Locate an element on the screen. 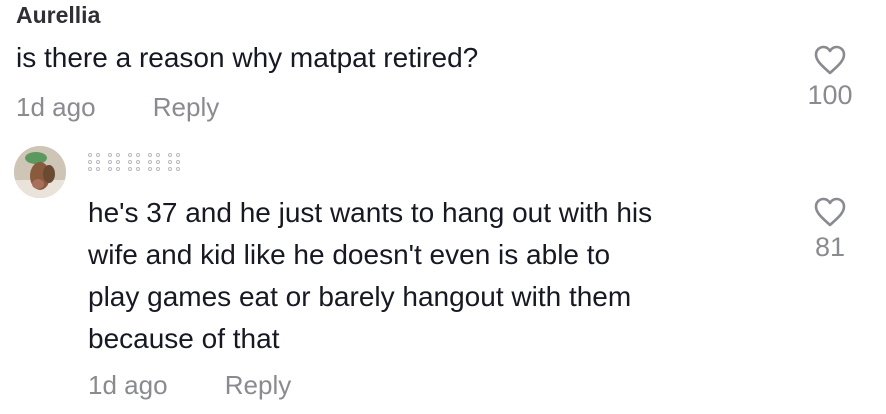 This screenshot has width=886, height=414. like-count: 81 is located at coordinates (830, 247).